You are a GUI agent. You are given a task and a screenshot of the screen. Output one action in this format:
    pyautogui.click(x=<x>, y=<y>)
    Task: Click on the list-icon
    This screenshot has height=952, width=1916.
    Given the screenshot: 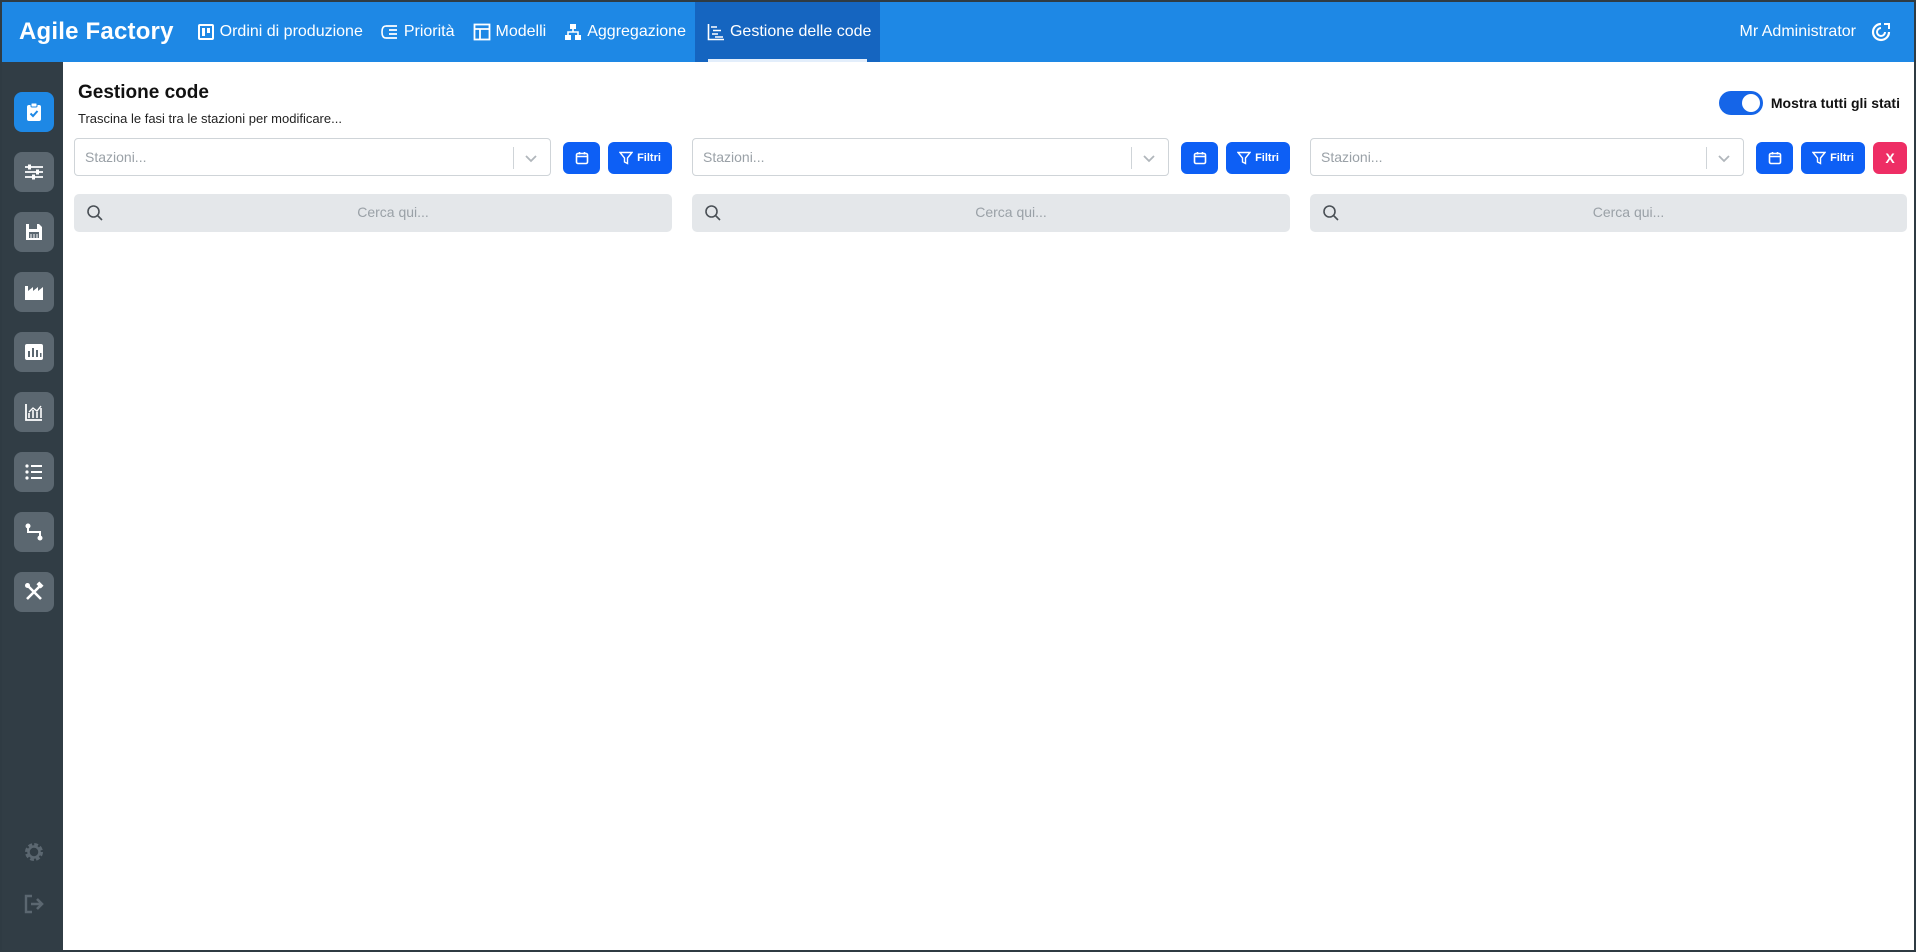 What is the action you would take?
    pyautogui.click(x=33, y=472)
    